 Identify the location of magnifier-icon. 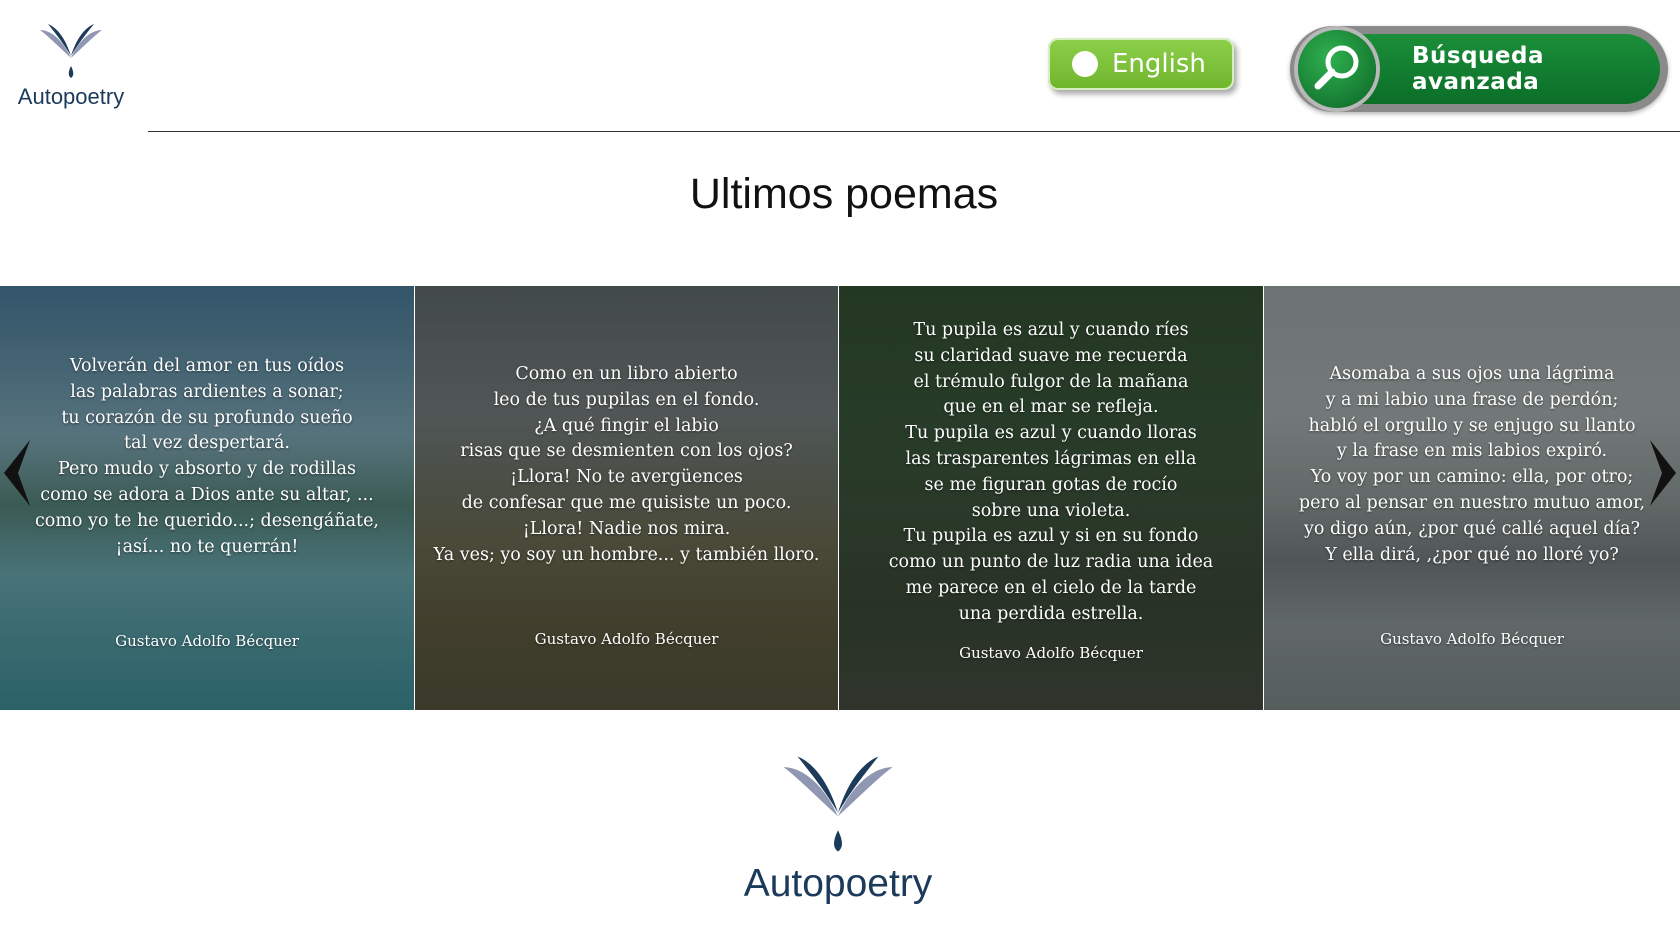
(1336, 67).